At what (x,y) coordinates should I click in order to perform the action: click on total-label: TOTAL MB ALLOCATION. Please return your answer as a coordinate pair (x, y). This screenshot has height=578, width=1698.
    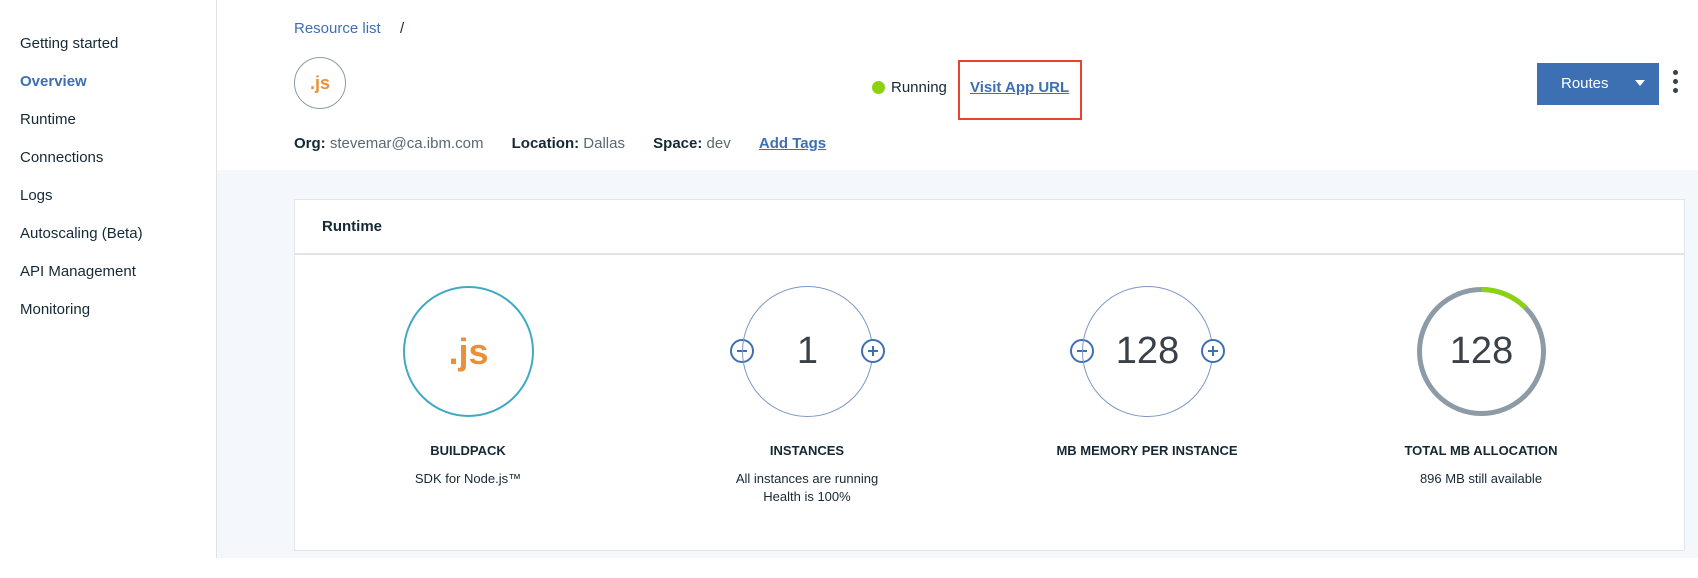
    Looking at the image, I should click on (1481, 450).